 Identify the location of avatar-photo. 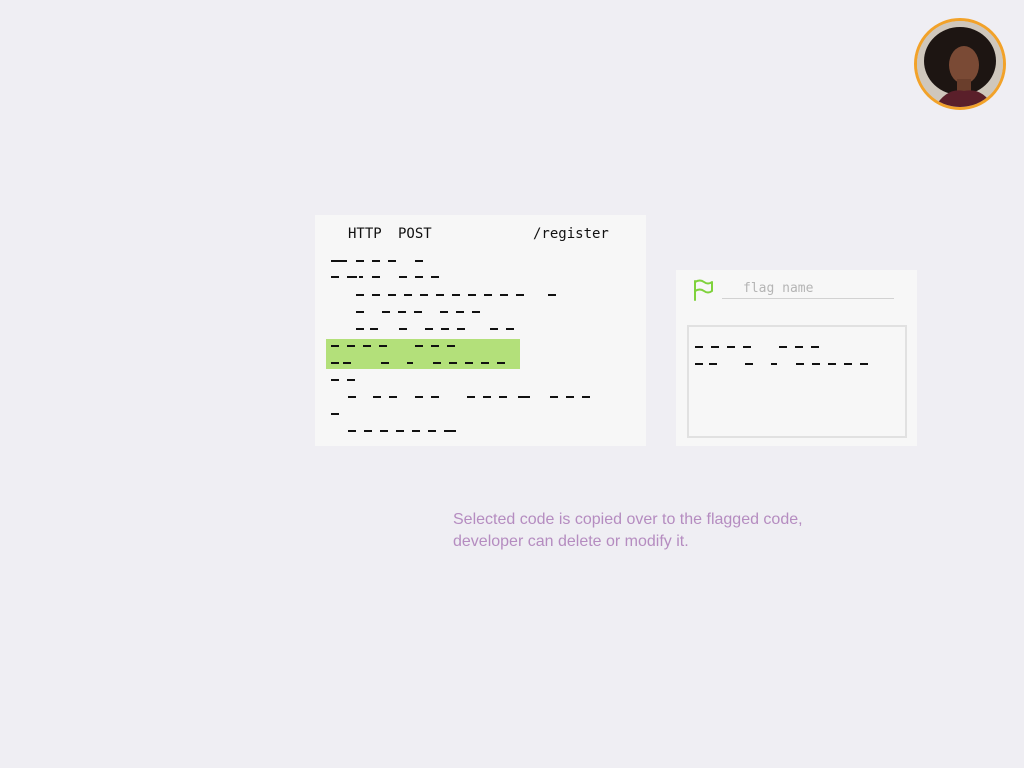
(960, 64).